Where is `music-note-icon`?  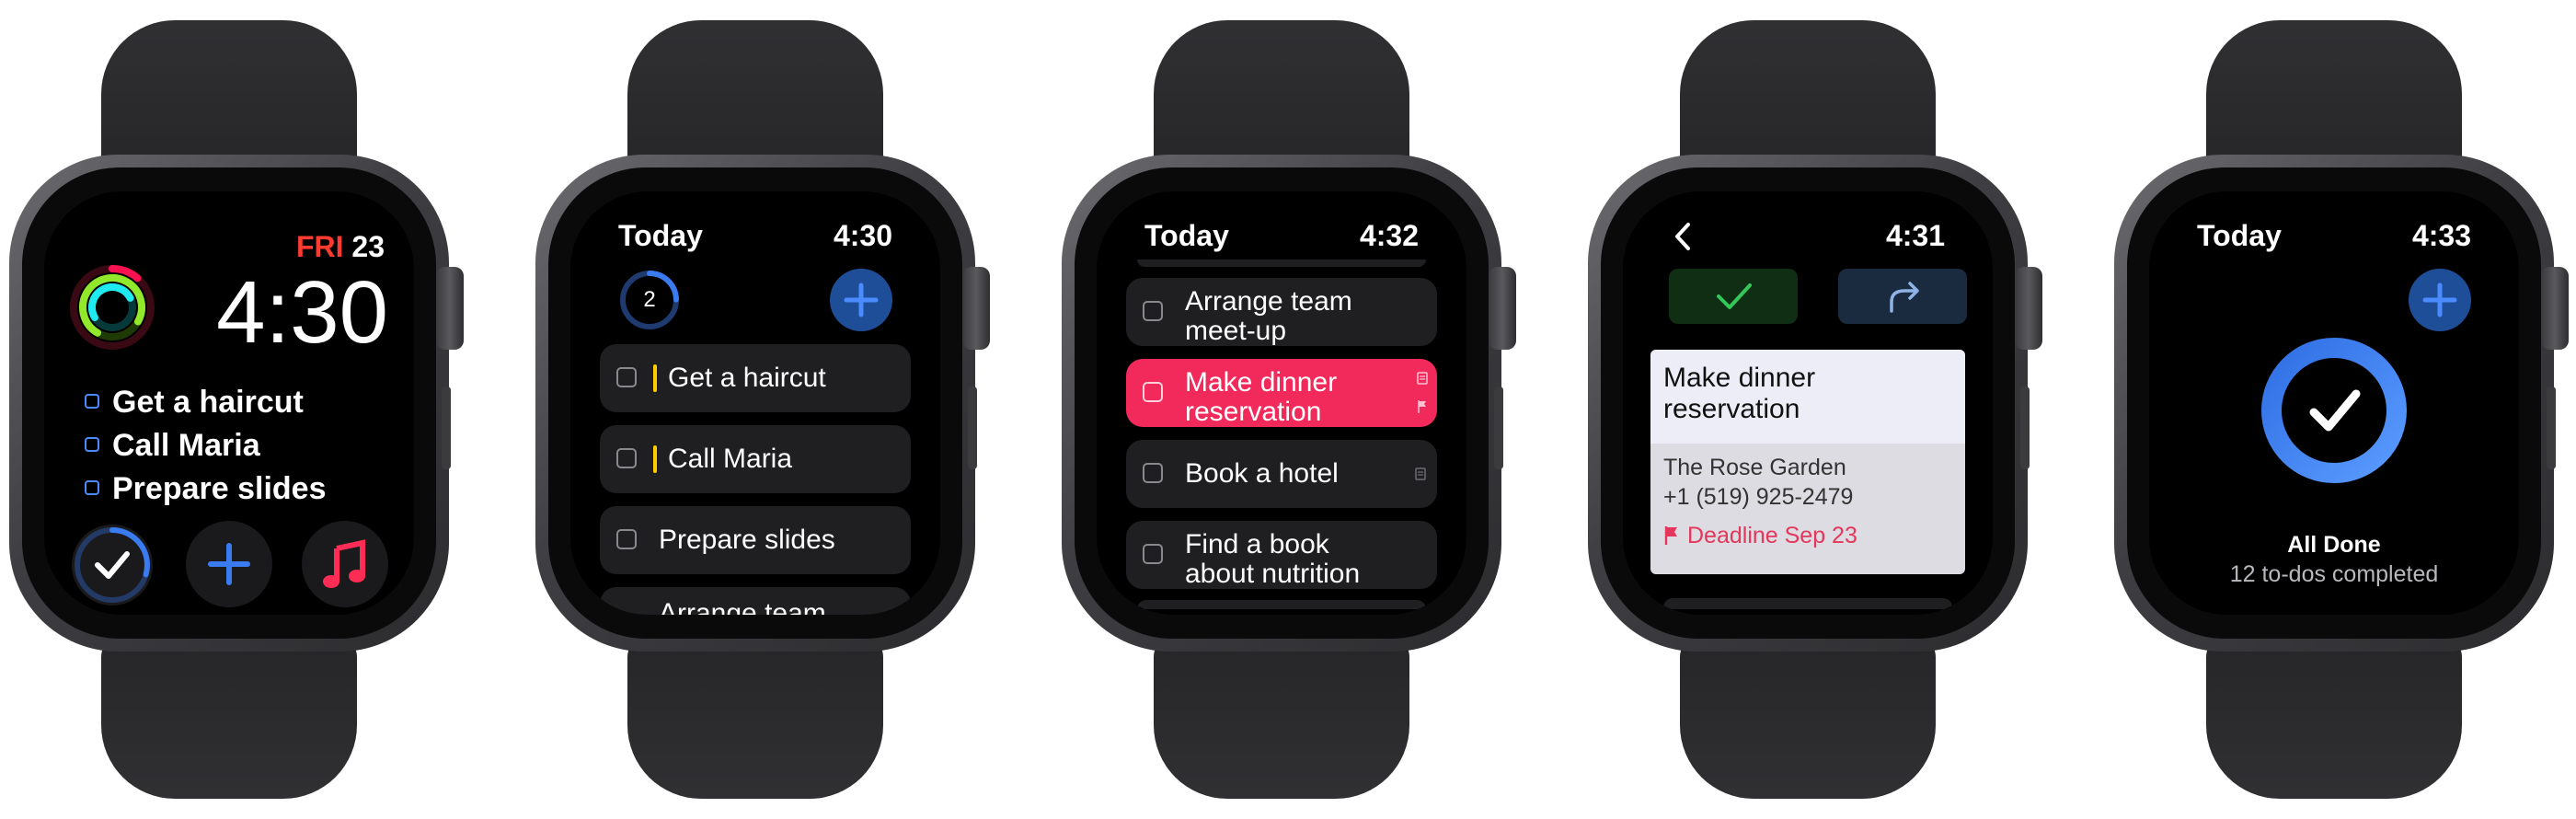
music-note-icon is located at coordinates (344, 563).